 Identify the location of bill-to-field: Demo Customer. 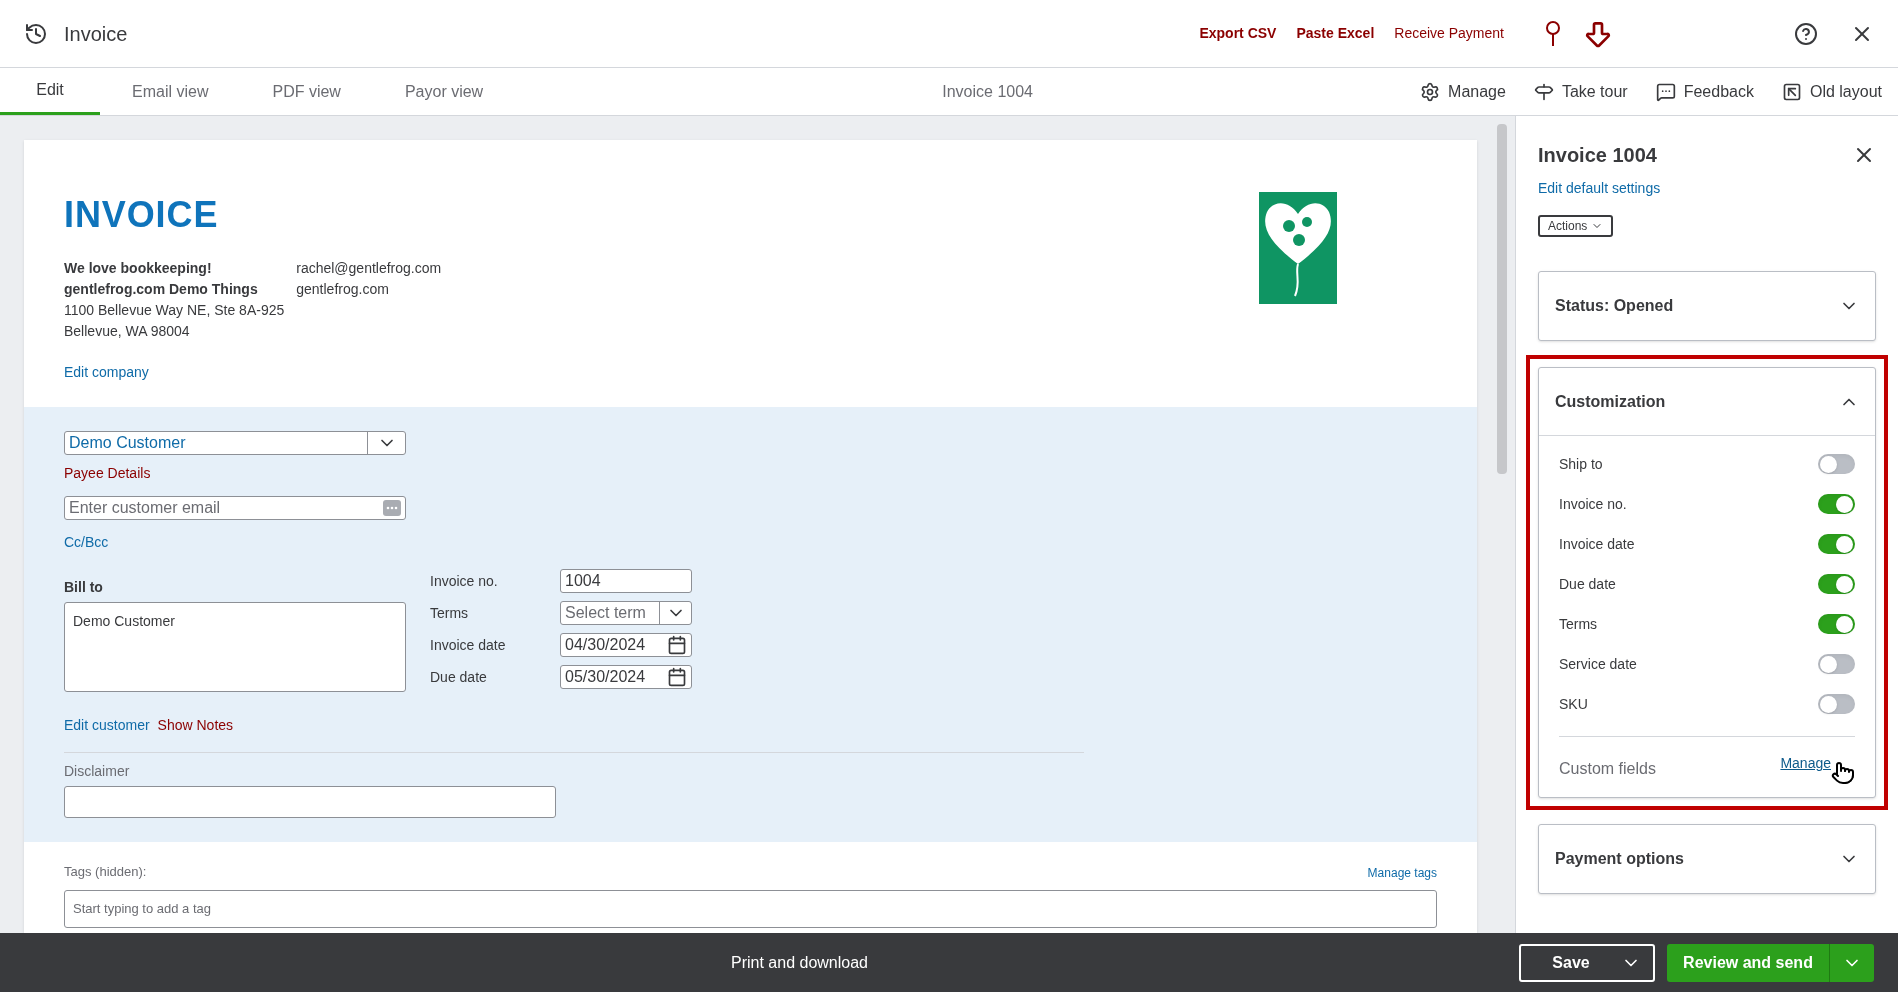
(235, 647).